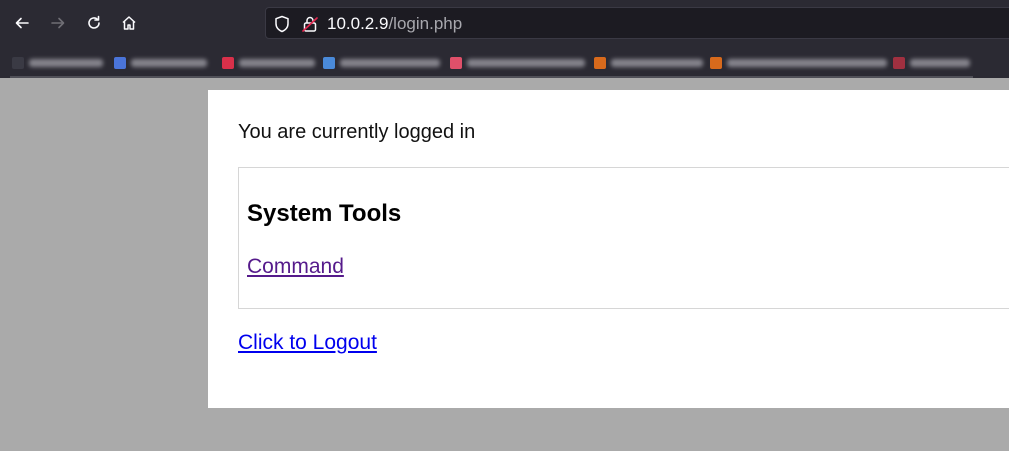 The width and height of the screenshot is (1009, 451). I want to click on browser-toolbar: 10.0.2.9/login.php, so click(504, 23).